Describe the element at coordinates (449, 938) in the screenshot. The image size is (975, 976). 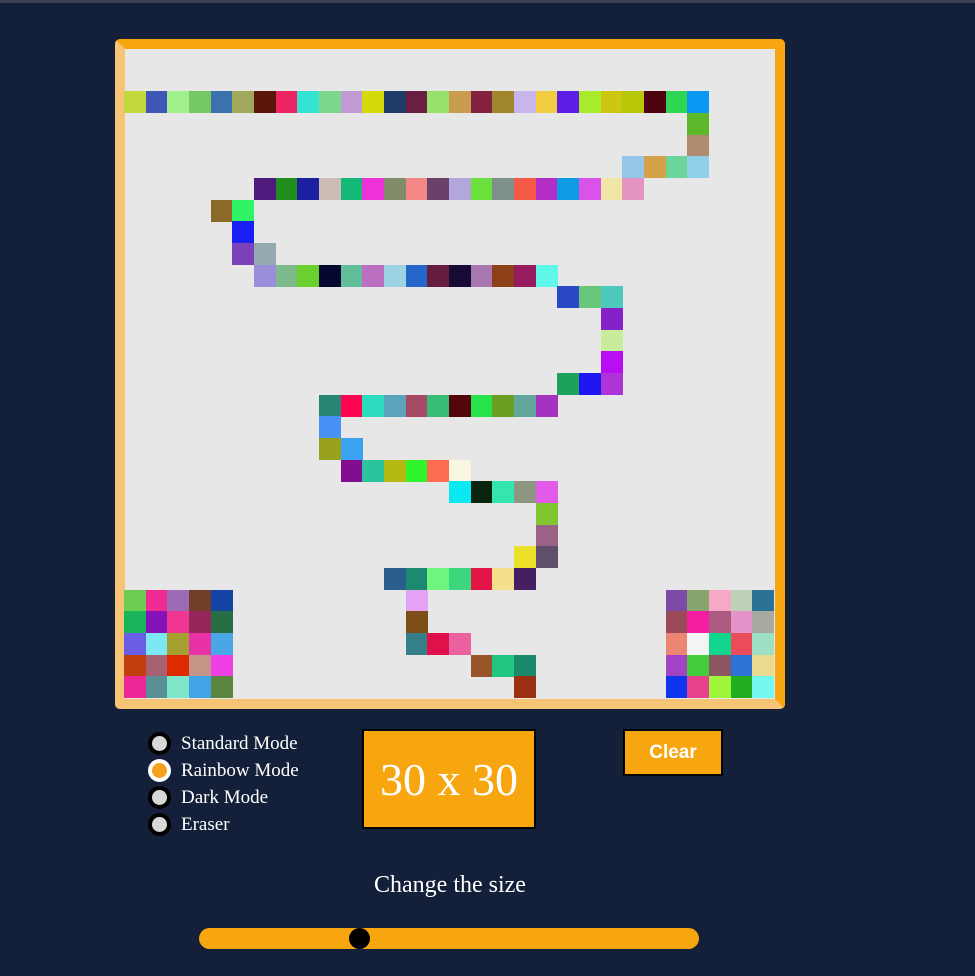
I see `size-slider` at that location.